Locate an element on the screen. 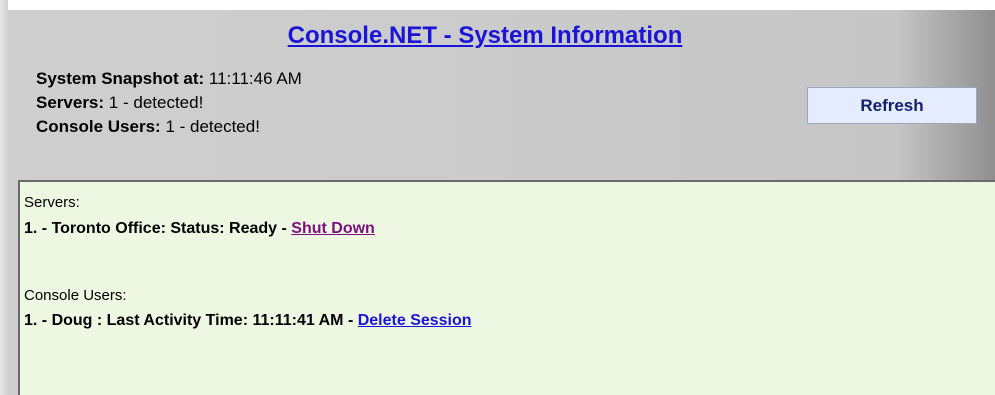 This screenshot has width=995, height=395. servers-value: 1 - detected! is located at coordinates (156, 102).